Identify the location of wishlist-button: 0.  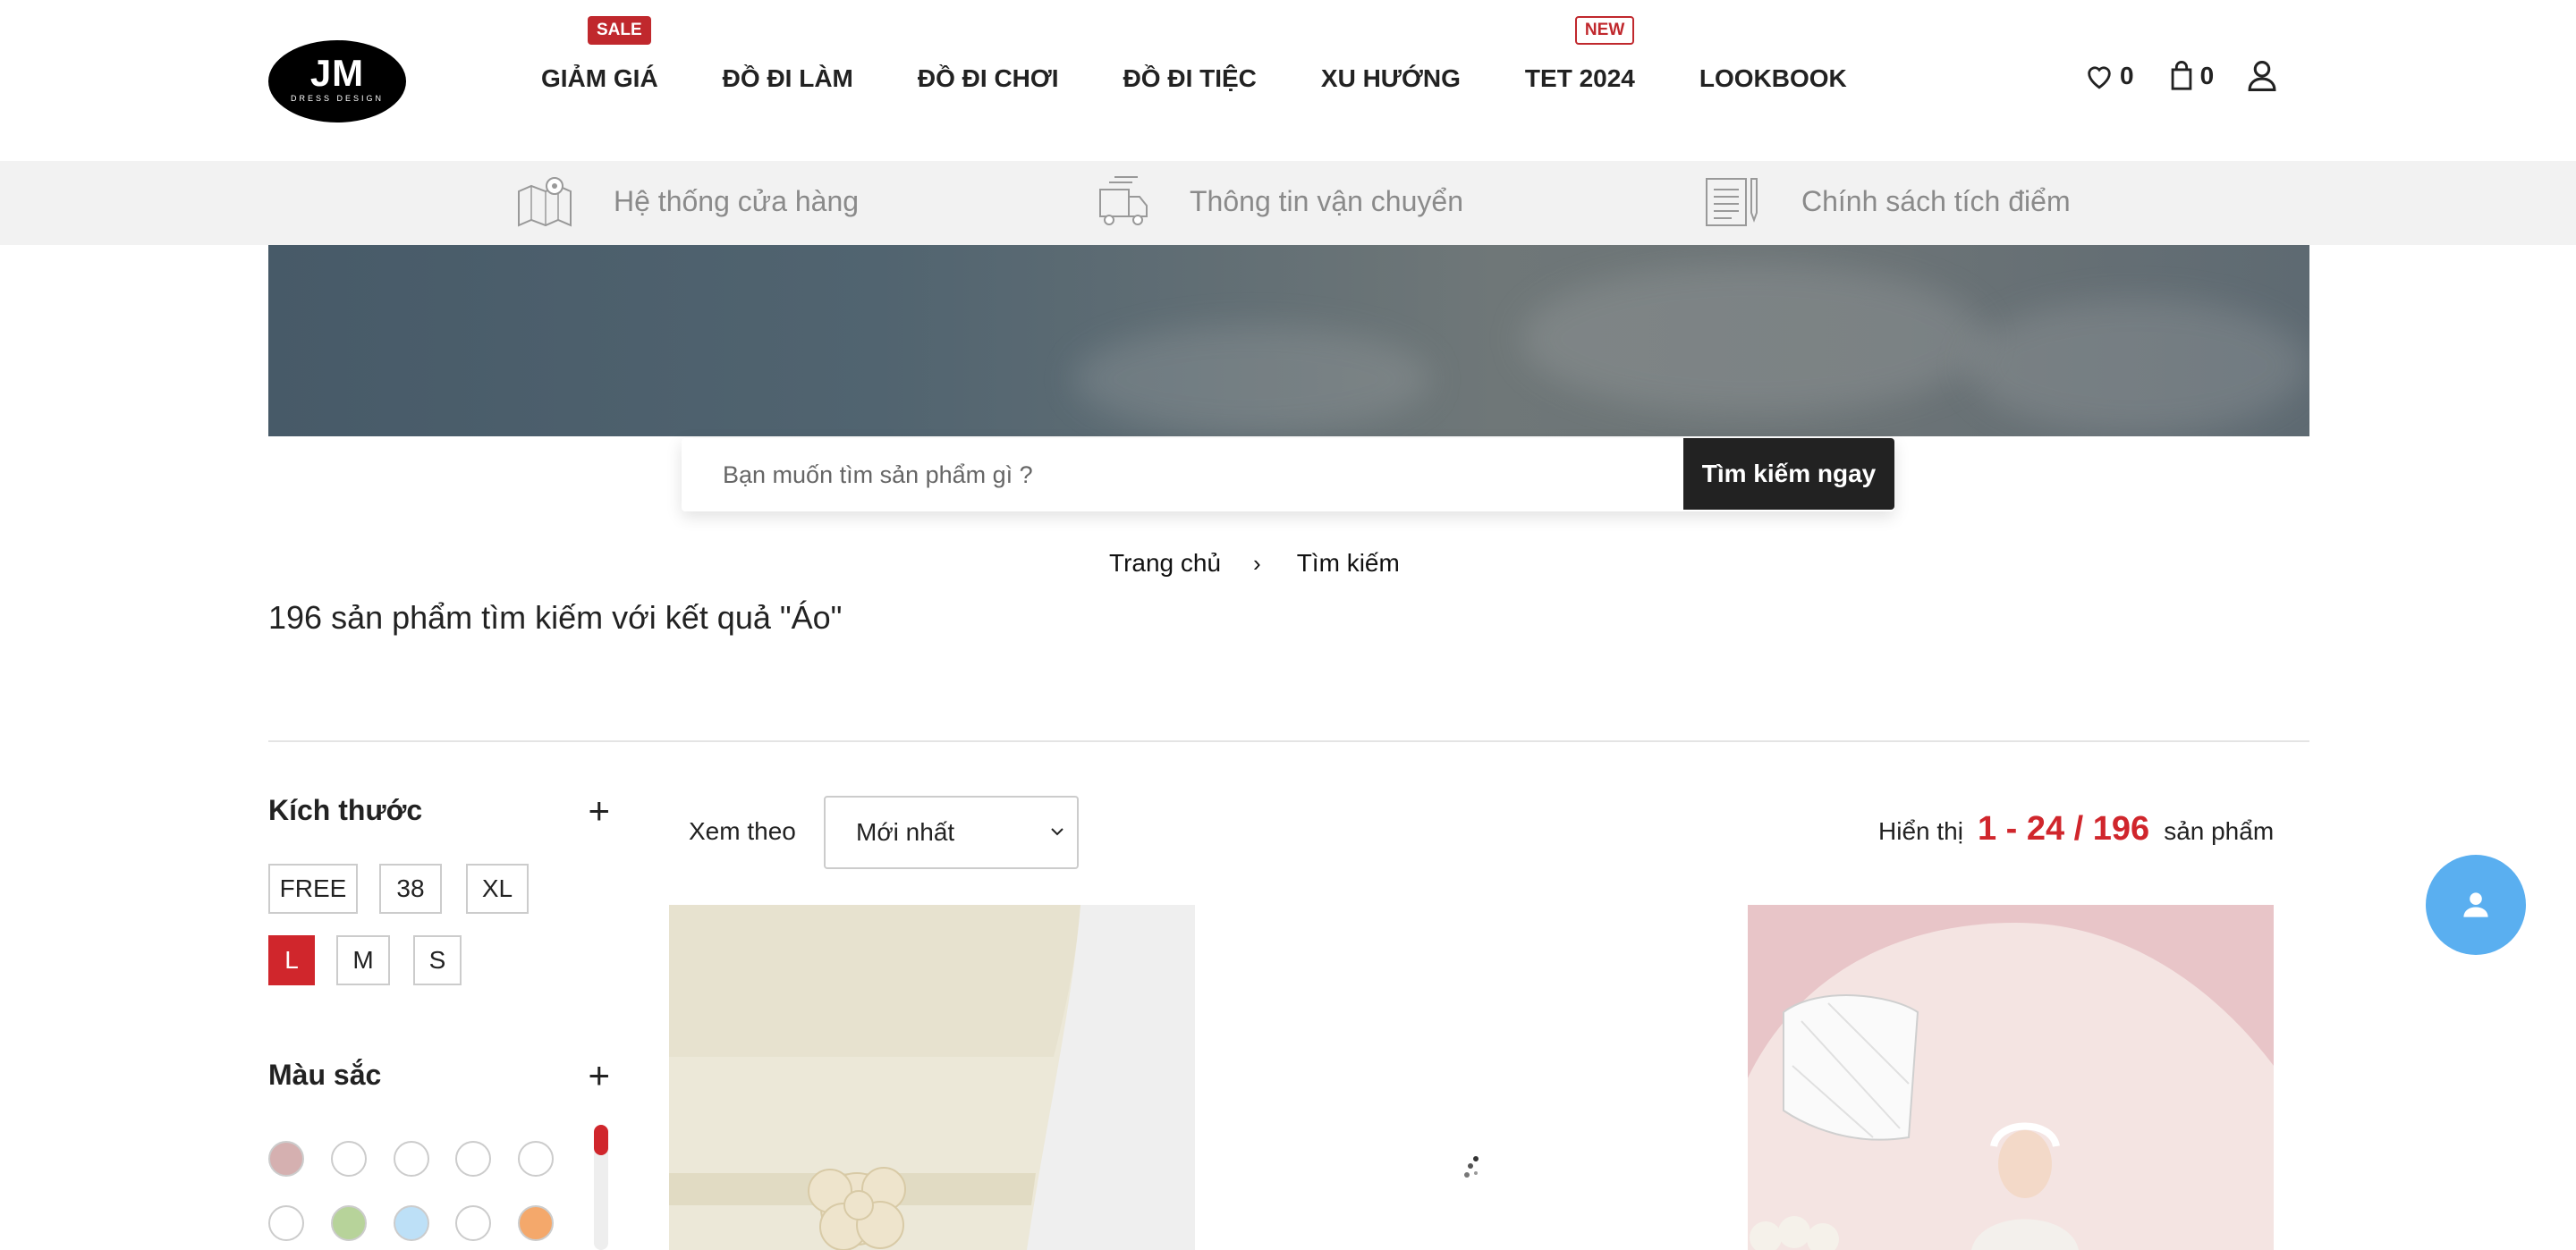
(2109, 76).